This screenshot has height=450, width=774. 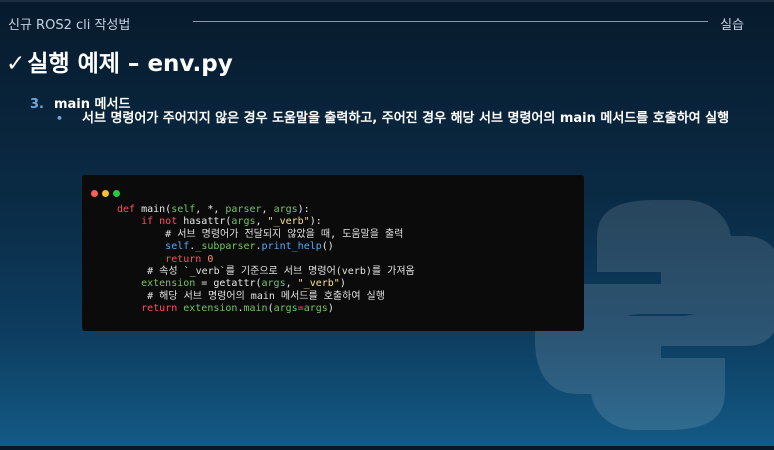 What do you see at coordinates (732, 25) in the screenshot?
I see `header-section-label: 실습` at bounding box center [732, 25].